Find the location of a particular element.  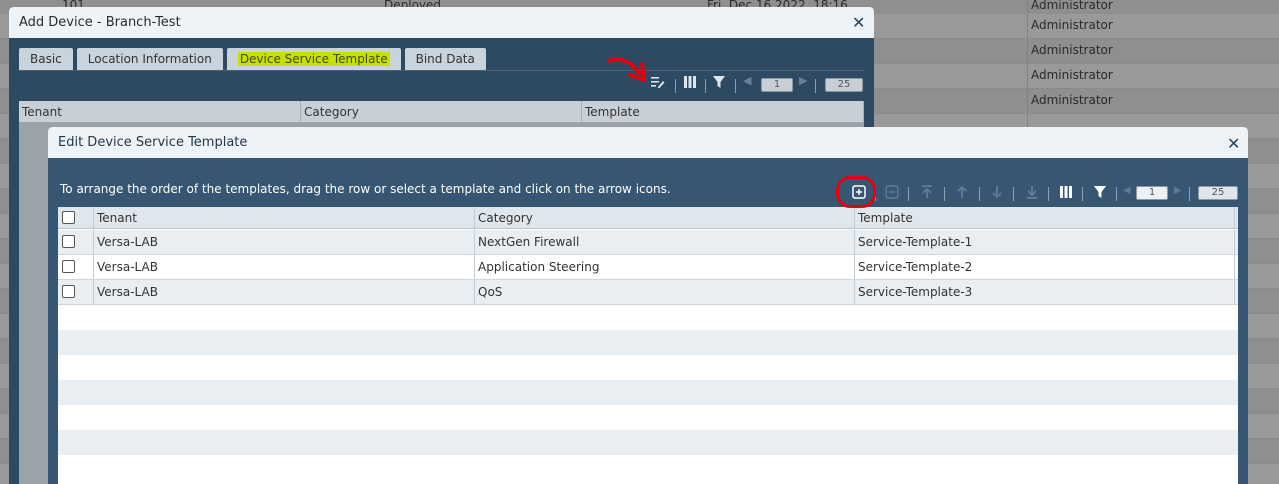

cell-category: QoS is located at coordinates (665, 292).